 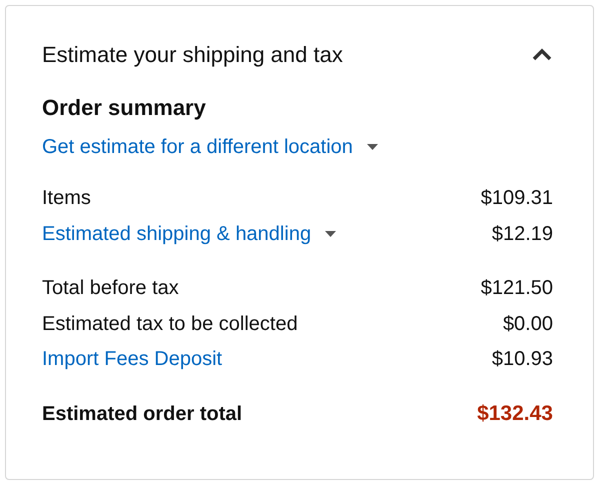 I want to click on amount: $109.31, so click(x=516, y=198).